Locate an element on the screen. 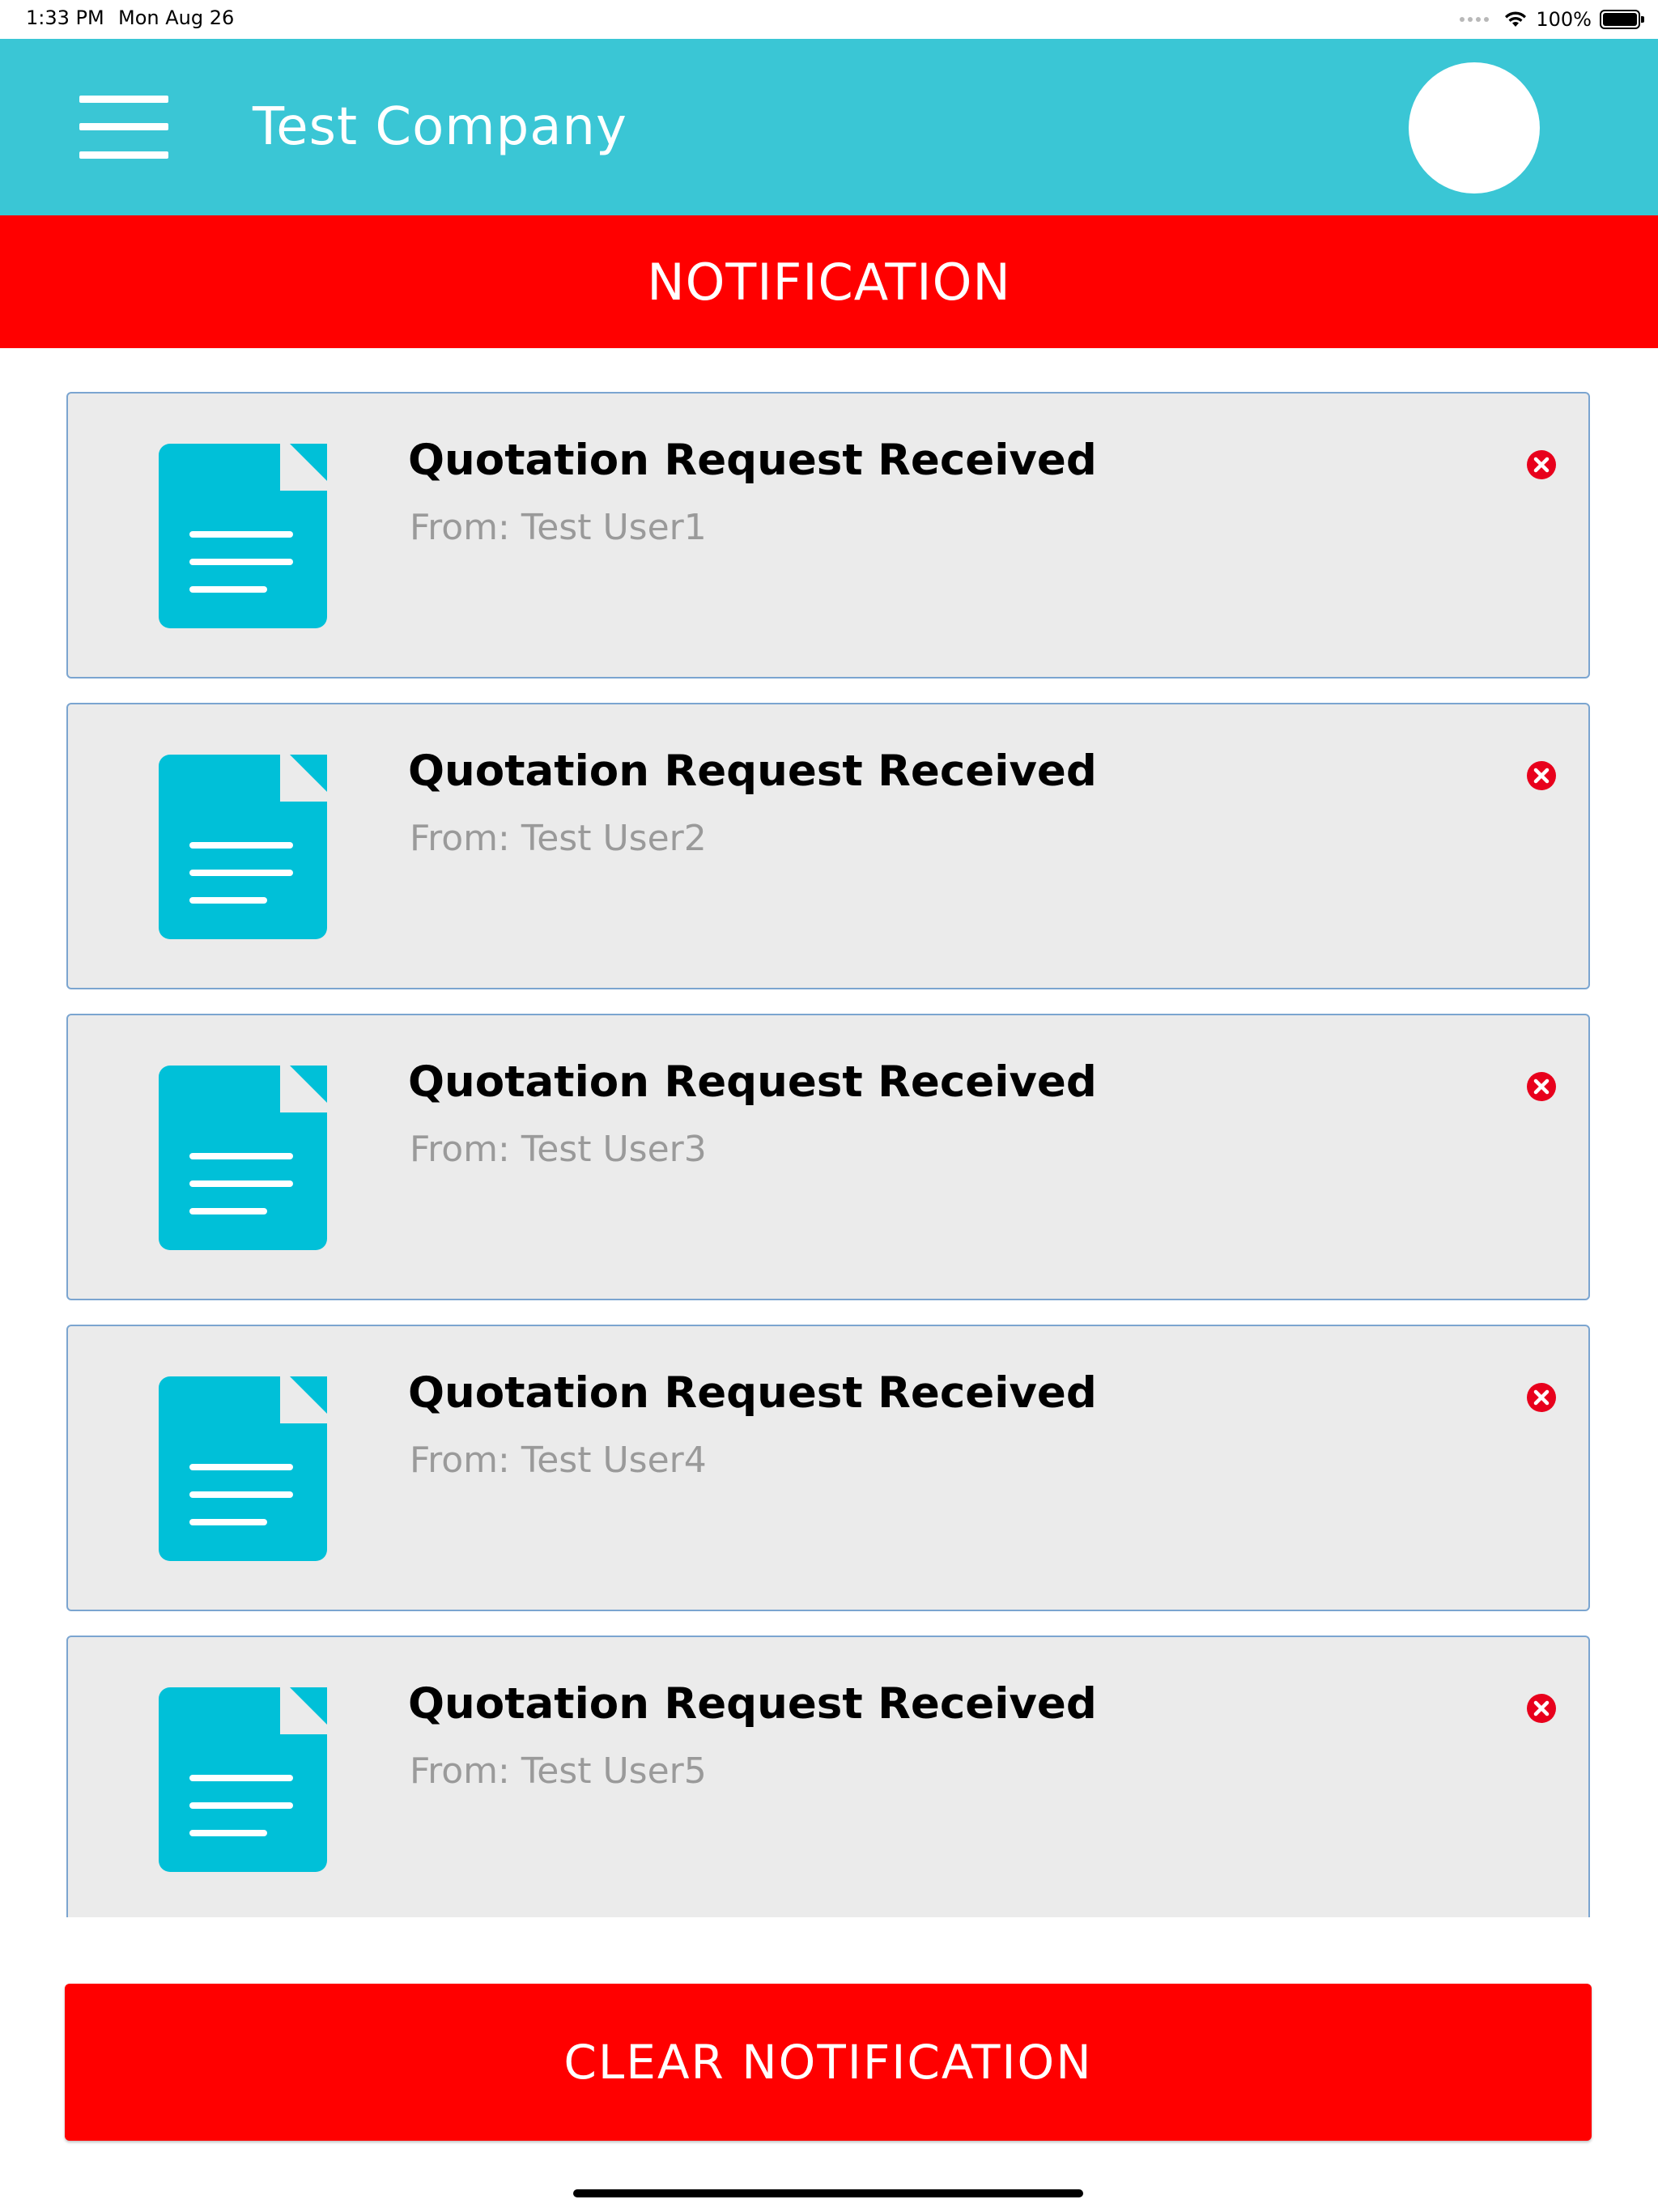 The width and height of the screenshot is (1658, 2212). section-title: NOTIFICATION is located at coordinates (829, 282).